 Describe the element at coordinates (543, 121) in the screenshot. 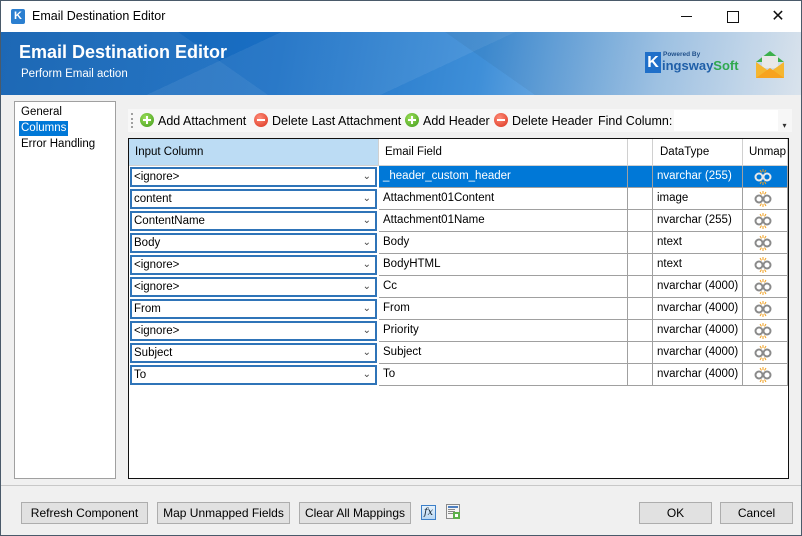

I see `delete-header-button: Delete Header` at that location.